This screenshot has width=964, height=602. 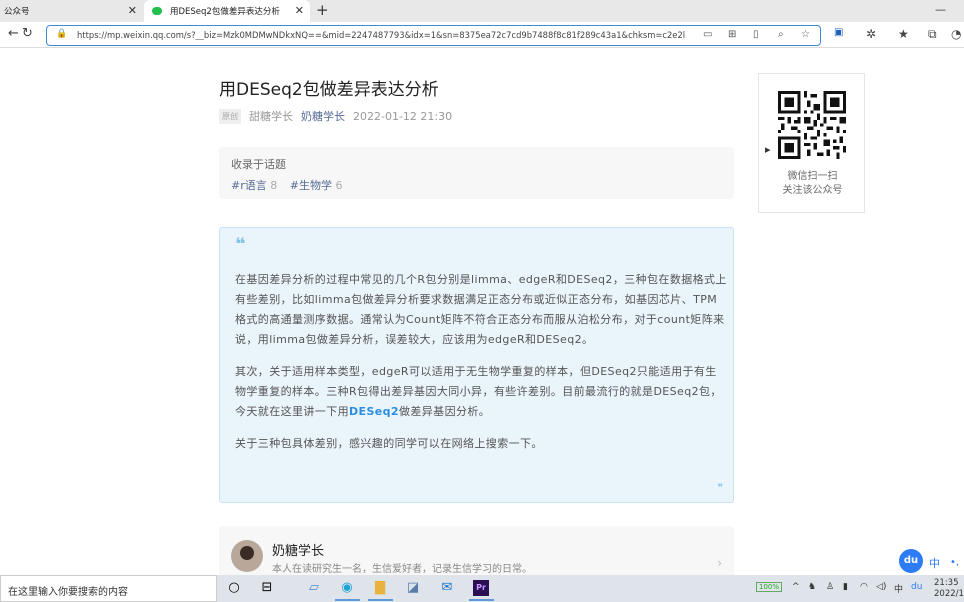 What do you see at coordinates (322, 10) in the screenshot?
I see `new-tab-button: +` at bounding box center [322, 10].